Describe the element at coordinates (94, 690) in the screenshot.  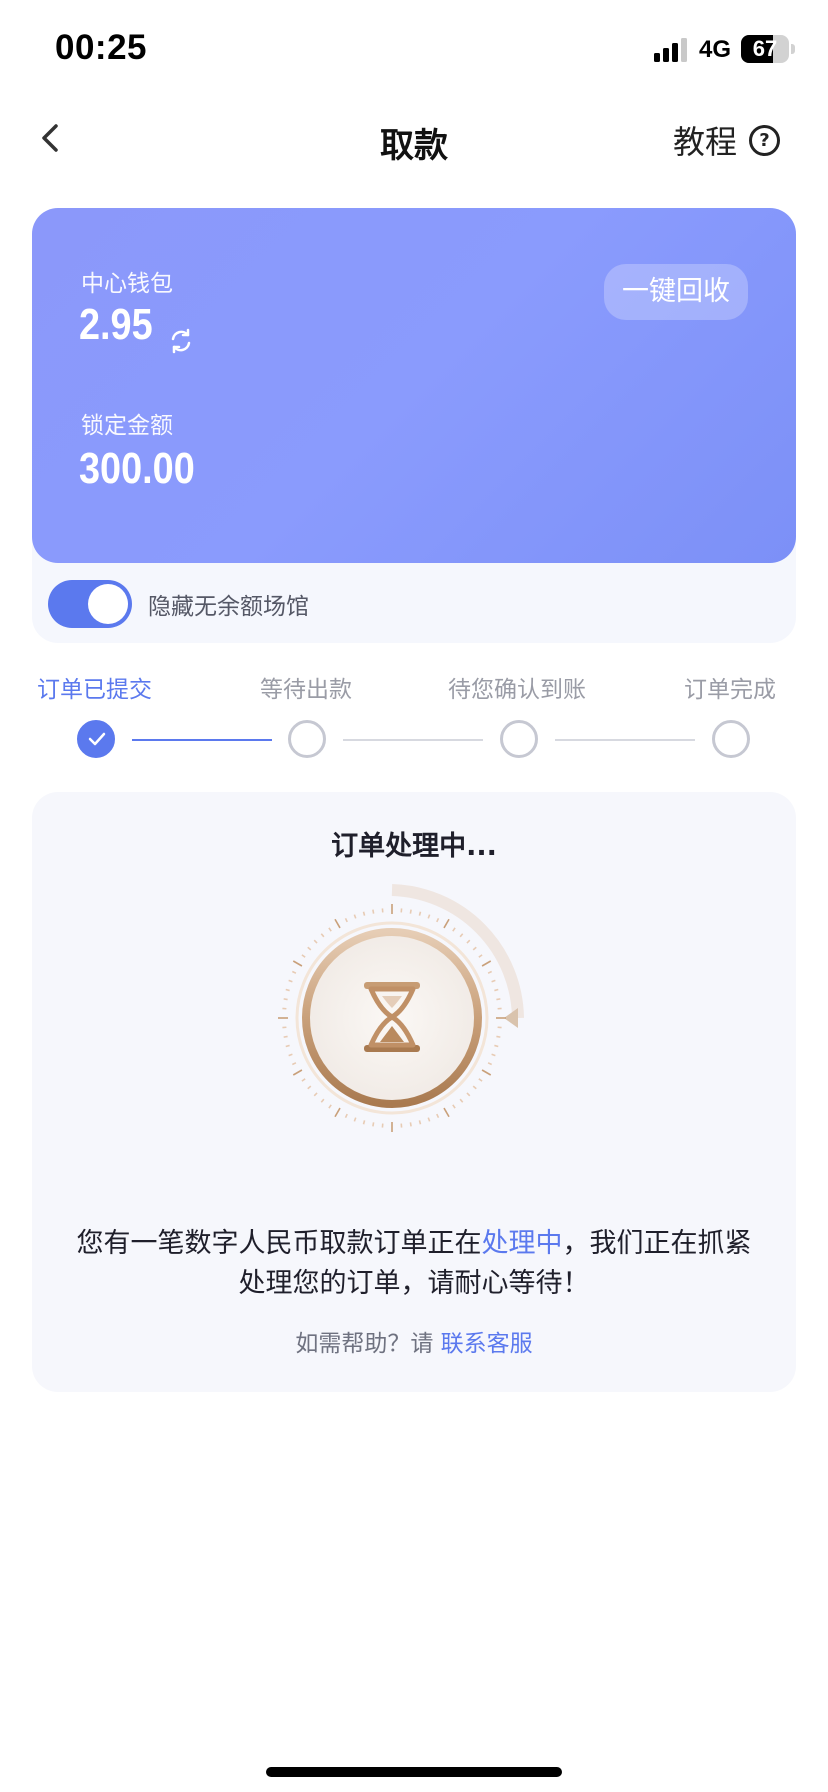
I see `step-label-submitted: 订单已提交` at that location.